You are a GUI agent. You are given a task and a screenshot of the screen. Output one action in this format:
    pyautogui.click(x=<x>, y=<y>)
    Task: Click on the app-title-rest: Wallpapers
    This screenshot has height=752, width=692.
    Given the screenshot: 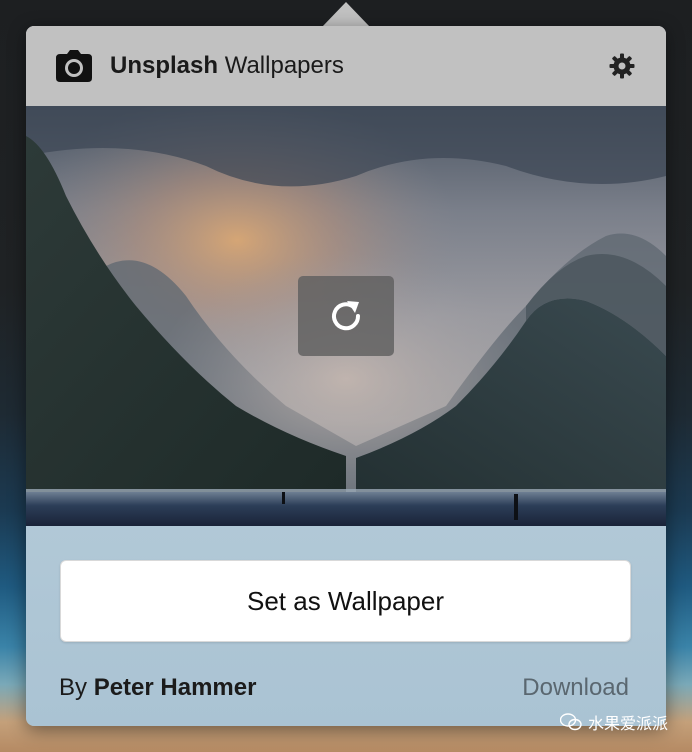 What is the action you would take?
    pyautogui.click(x=281, y=65)
    